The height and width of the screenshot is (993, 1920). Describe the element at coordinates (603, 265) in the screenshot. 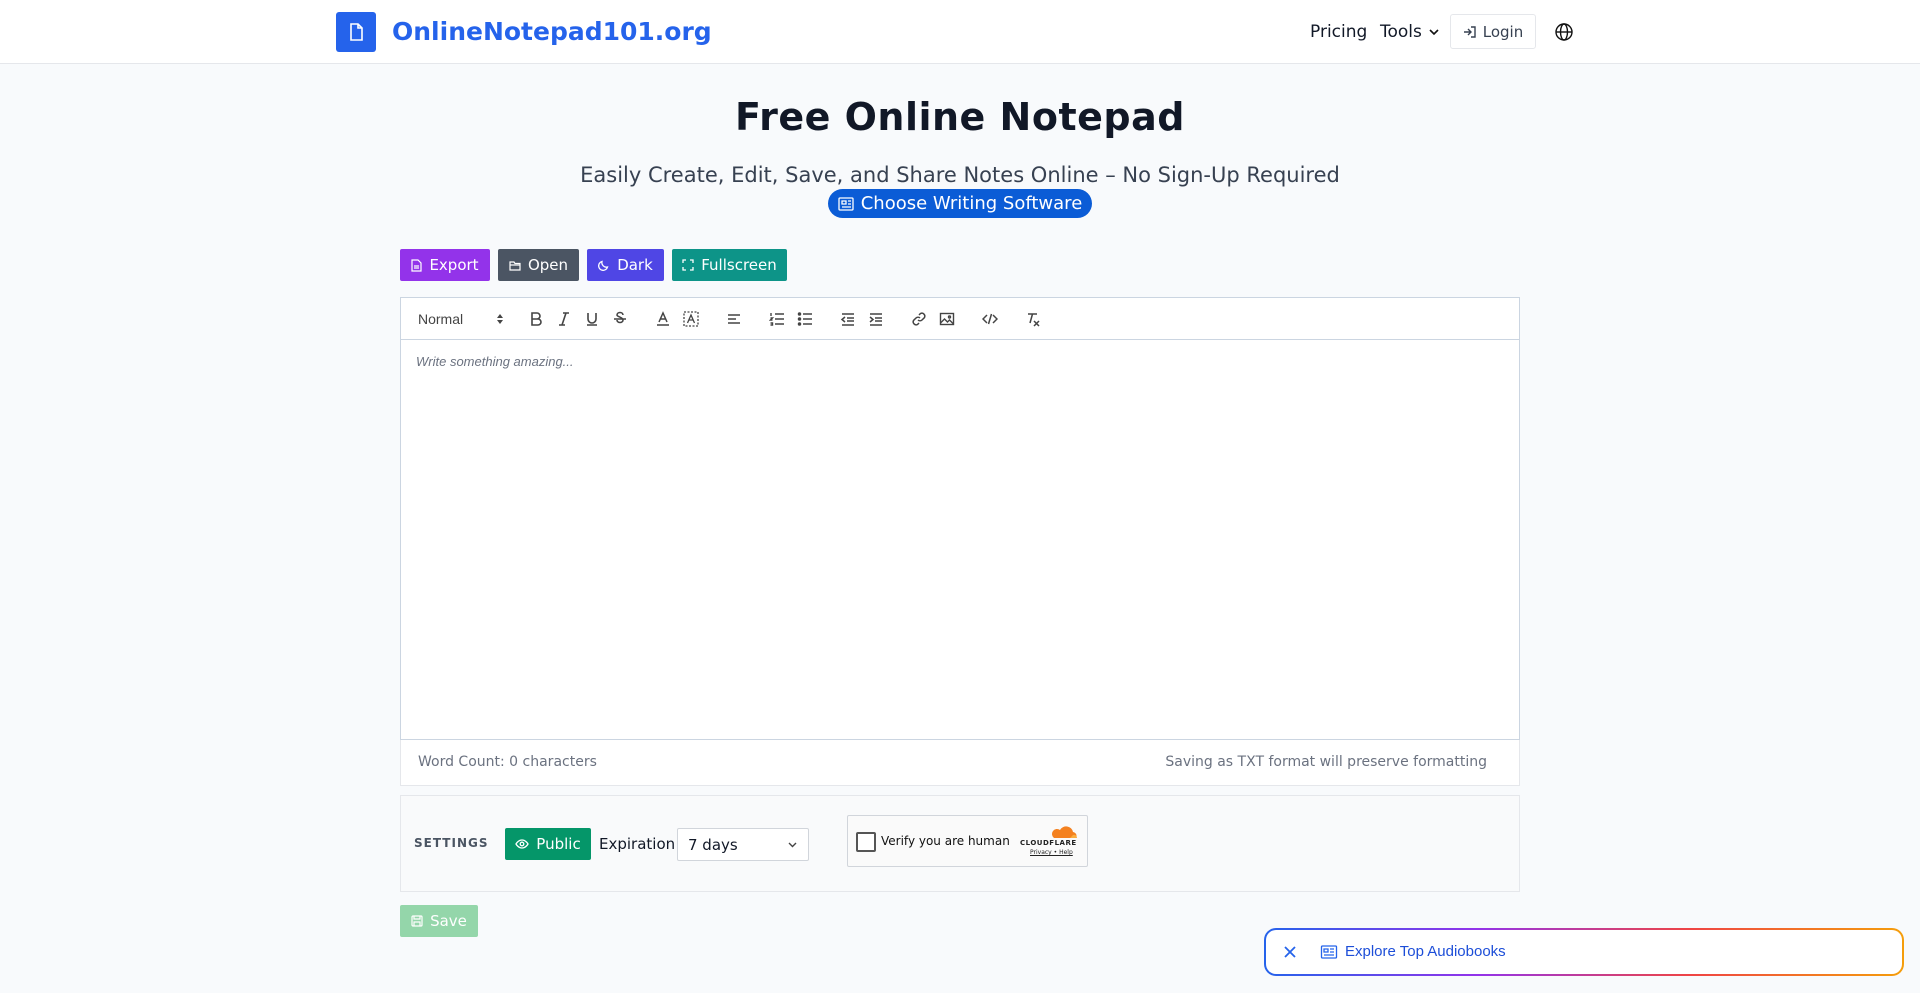

I see `moon-icon` at that location.